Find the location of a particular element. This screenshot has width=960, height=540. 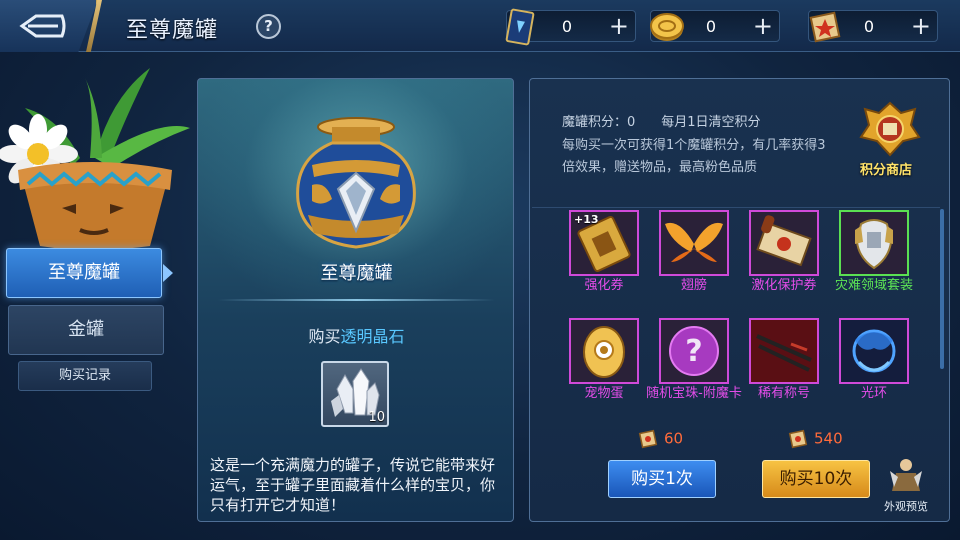

rare-title-icon is located at coordinates (784, 351).